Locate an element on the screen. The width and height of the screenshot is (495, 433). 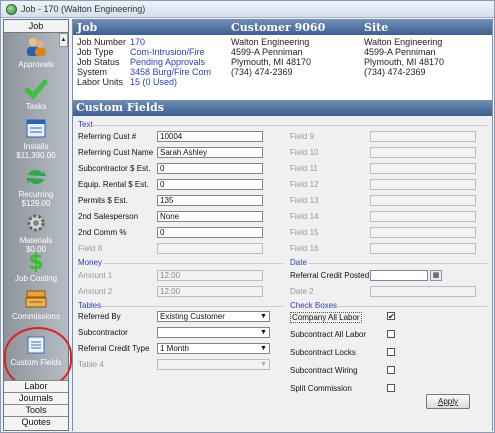
referred-by-dropdown: Existing Customer ▼ is located at coordinates (213, 316).